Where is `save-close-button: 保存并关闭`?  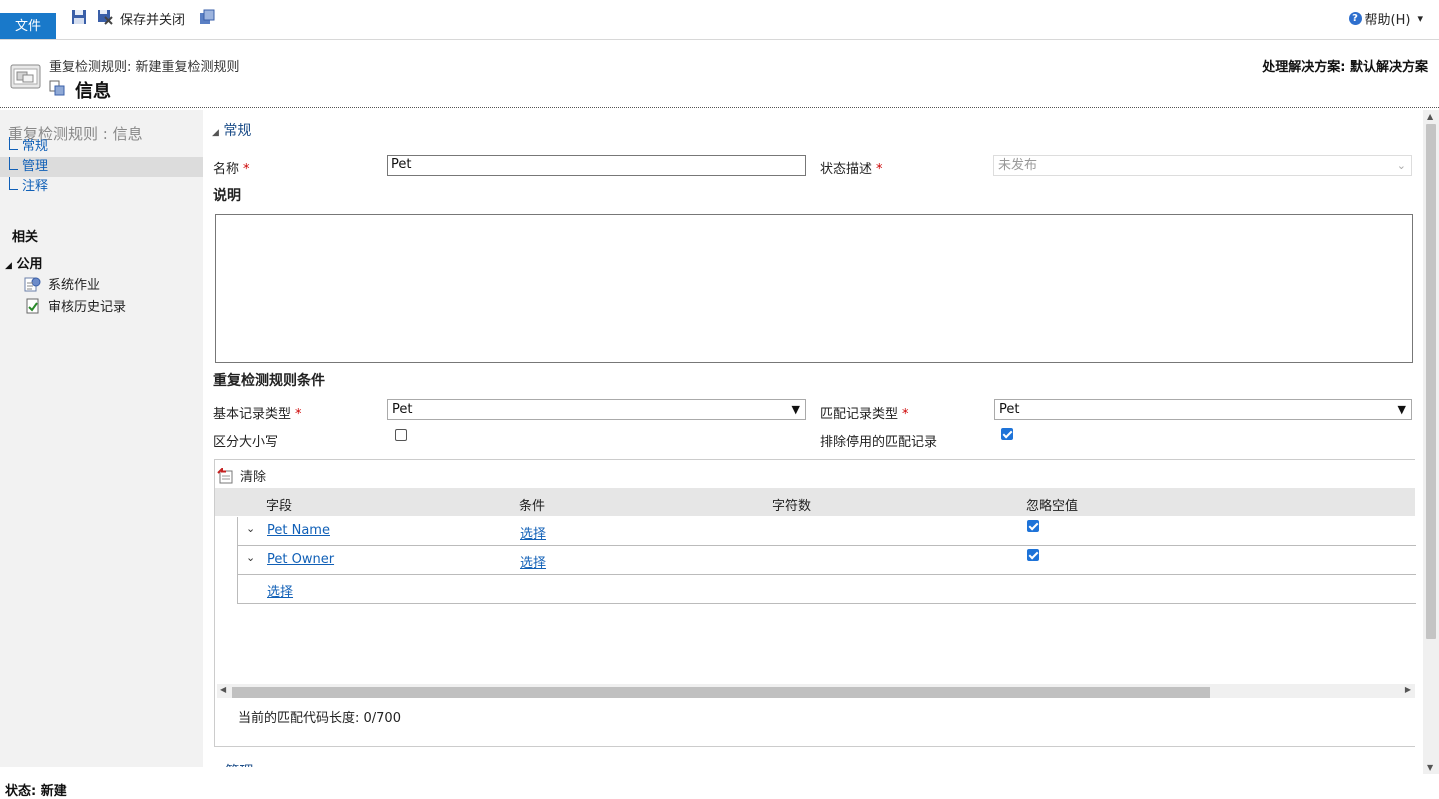 save-close-button: 保存并关闭 is located at coordinates (152, 18).